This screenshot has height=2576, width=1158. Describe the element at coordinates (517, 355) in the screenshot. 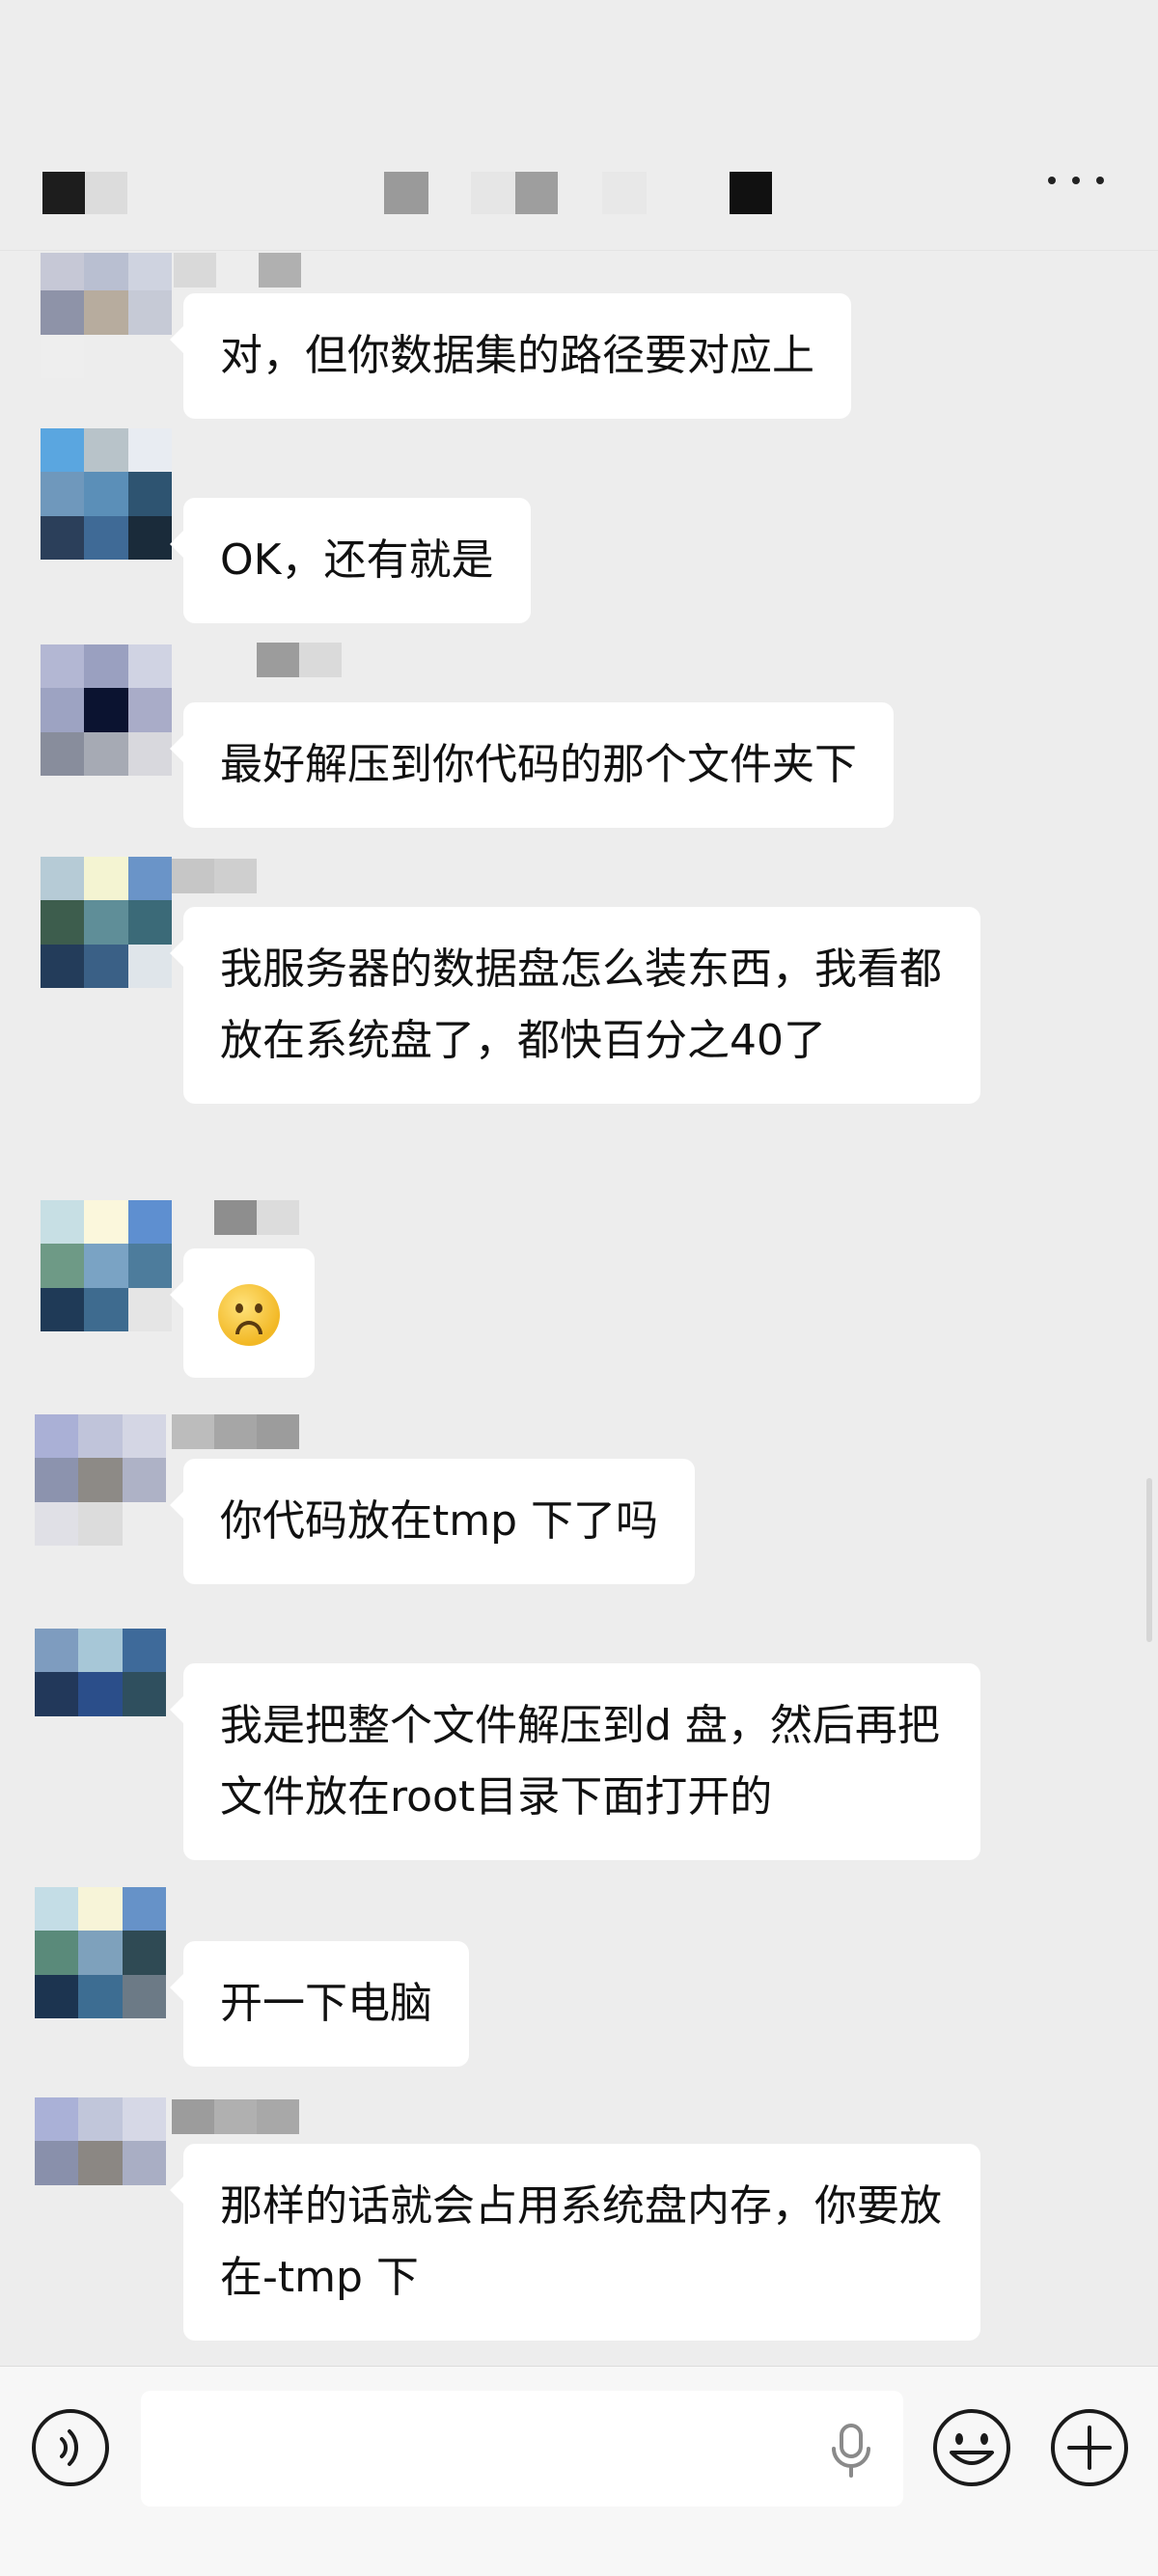

I see `message-text: 对，但你数据集的路径要对应上` at that location.